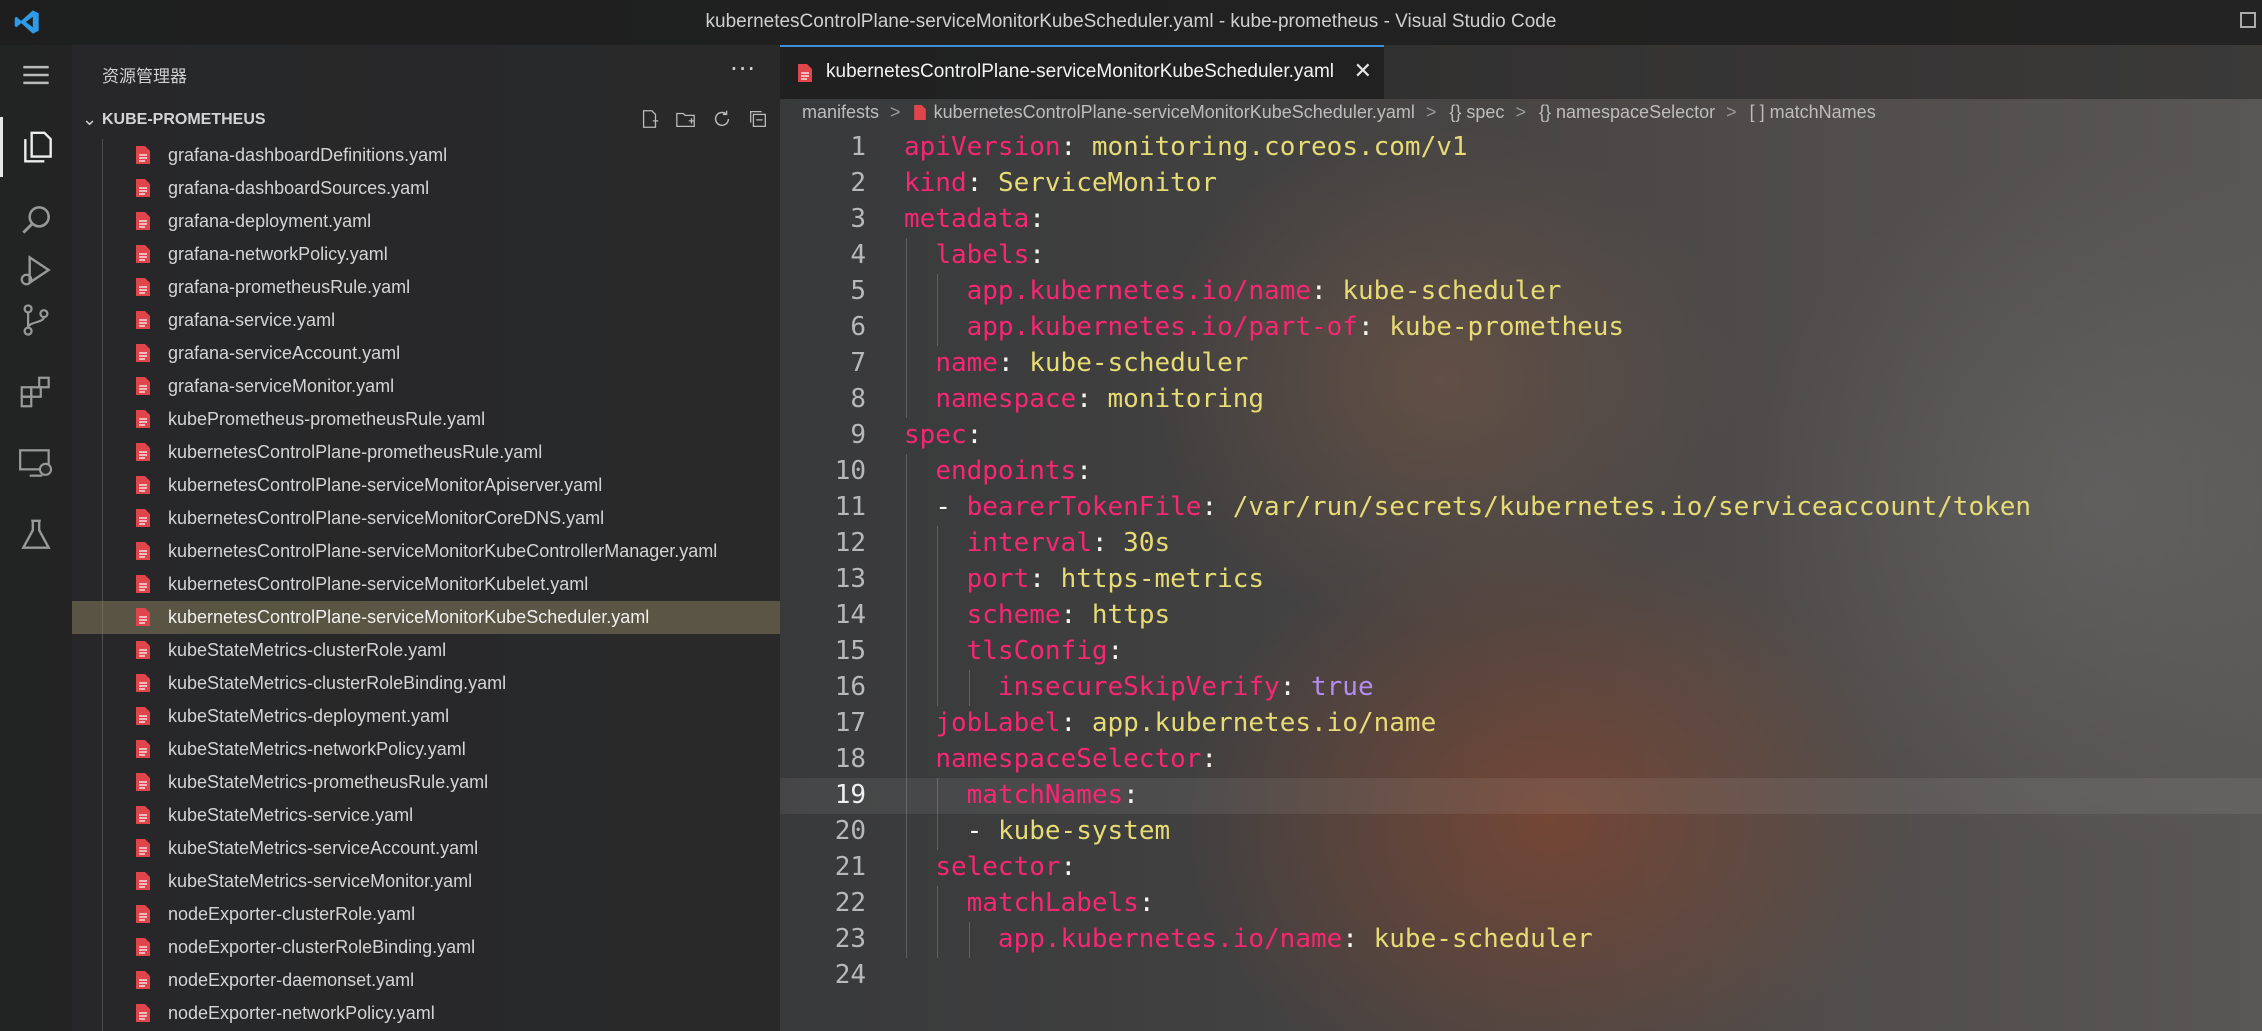 This screenshot has height=1031, width=2262. What do you see at coordinates (1521, 976) in the screenshot?
I see `code-line: 24` at bounding box center [1521, 976].